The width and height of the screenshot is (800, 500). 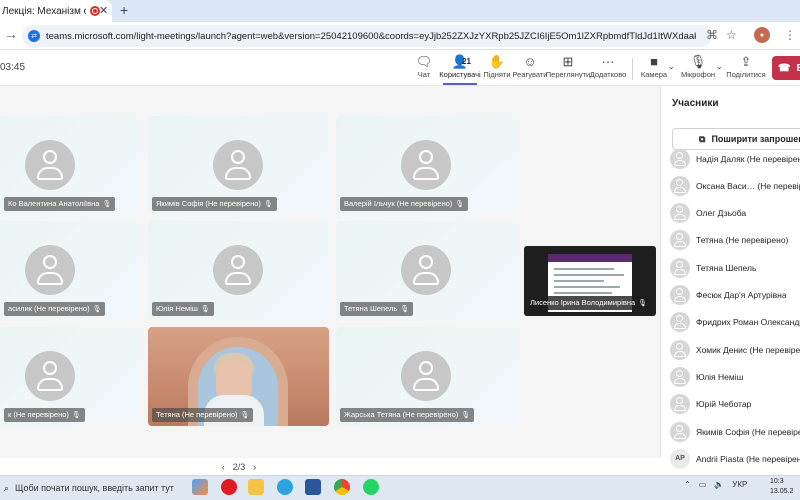 I want to click on participant-name-label: Жарська Тетяна (Не перевірено) 🎙, so click(x=407, y=415).